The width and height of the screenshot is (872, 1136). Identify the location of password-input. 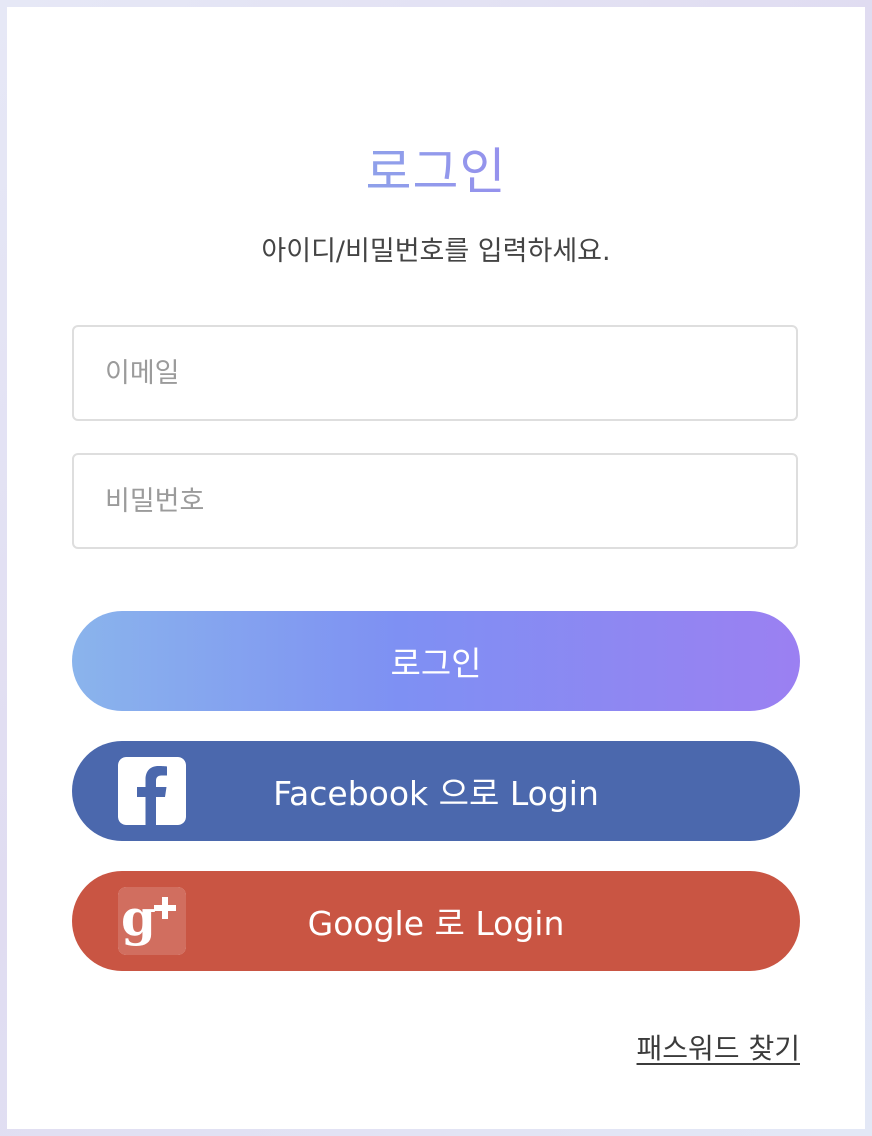
(435, 501).